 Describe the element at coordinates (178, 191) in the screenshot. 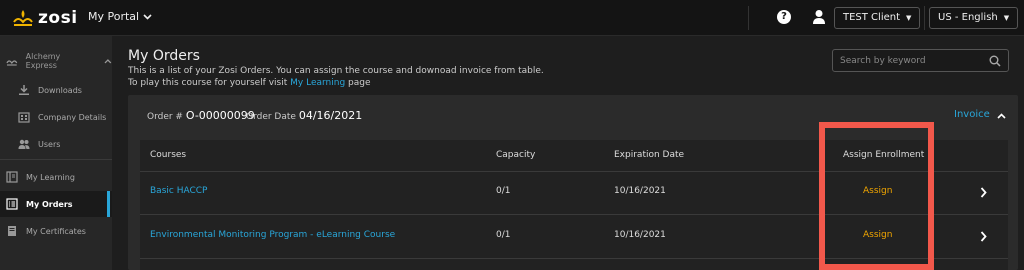

I see `course-link: Basic HACCP` at that location.